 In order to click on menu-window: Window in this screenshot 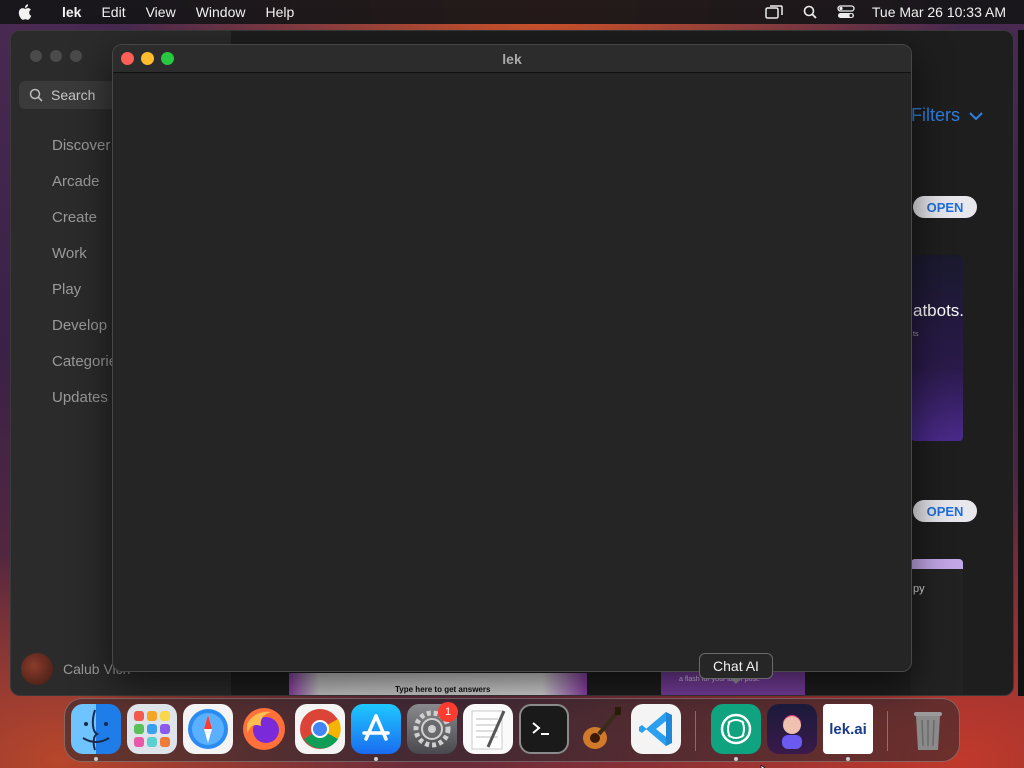, I will do `click(221, 12)`.